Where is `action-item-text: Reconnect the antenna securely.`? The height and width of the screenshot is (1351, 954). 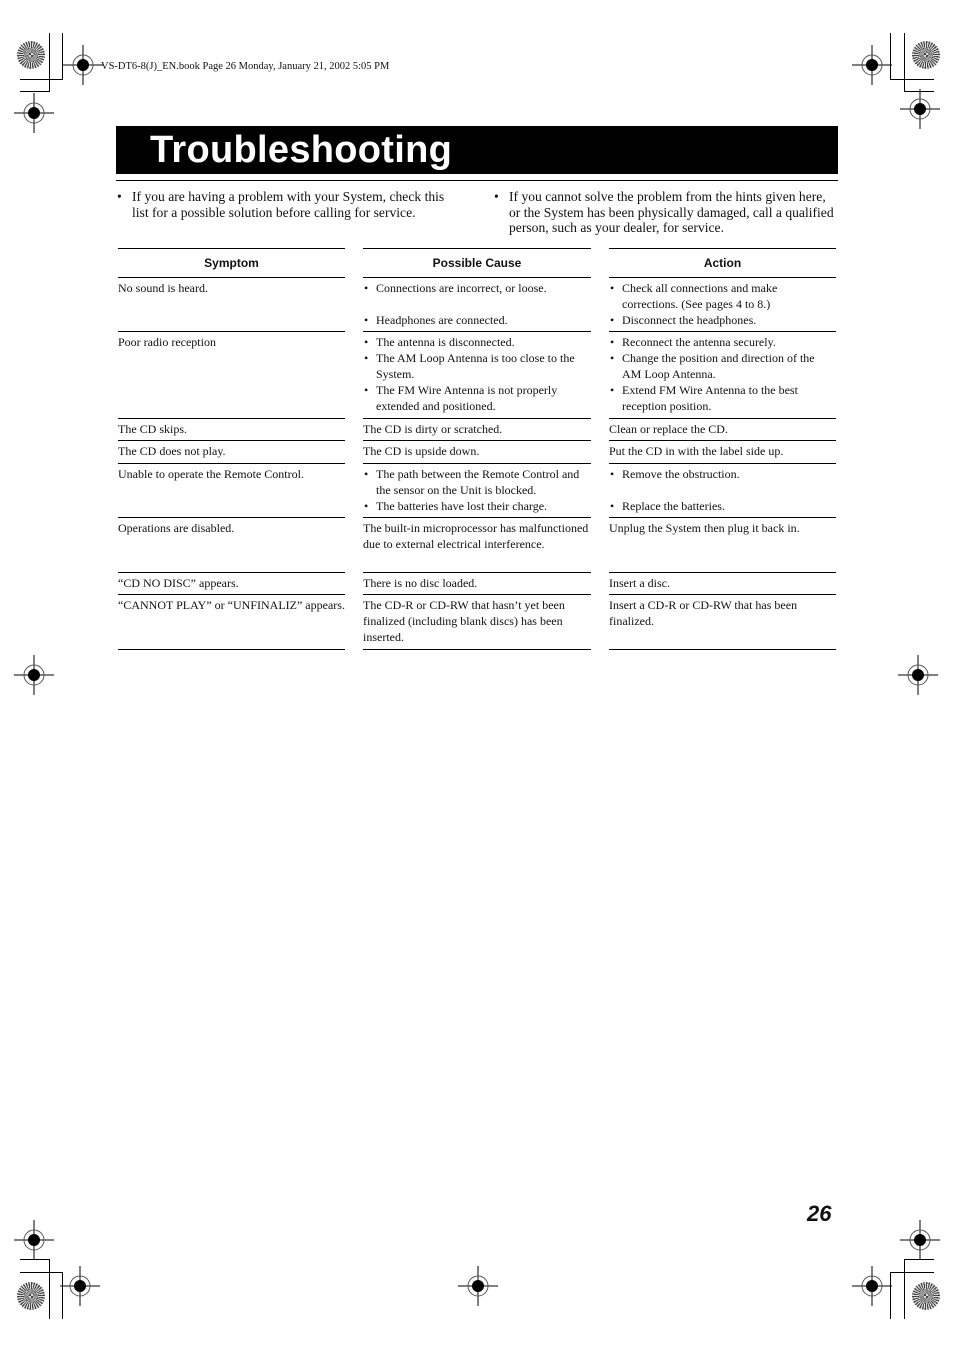
action-item-text: Reconnect the antenna securely. is located at coordinates (699, 342).